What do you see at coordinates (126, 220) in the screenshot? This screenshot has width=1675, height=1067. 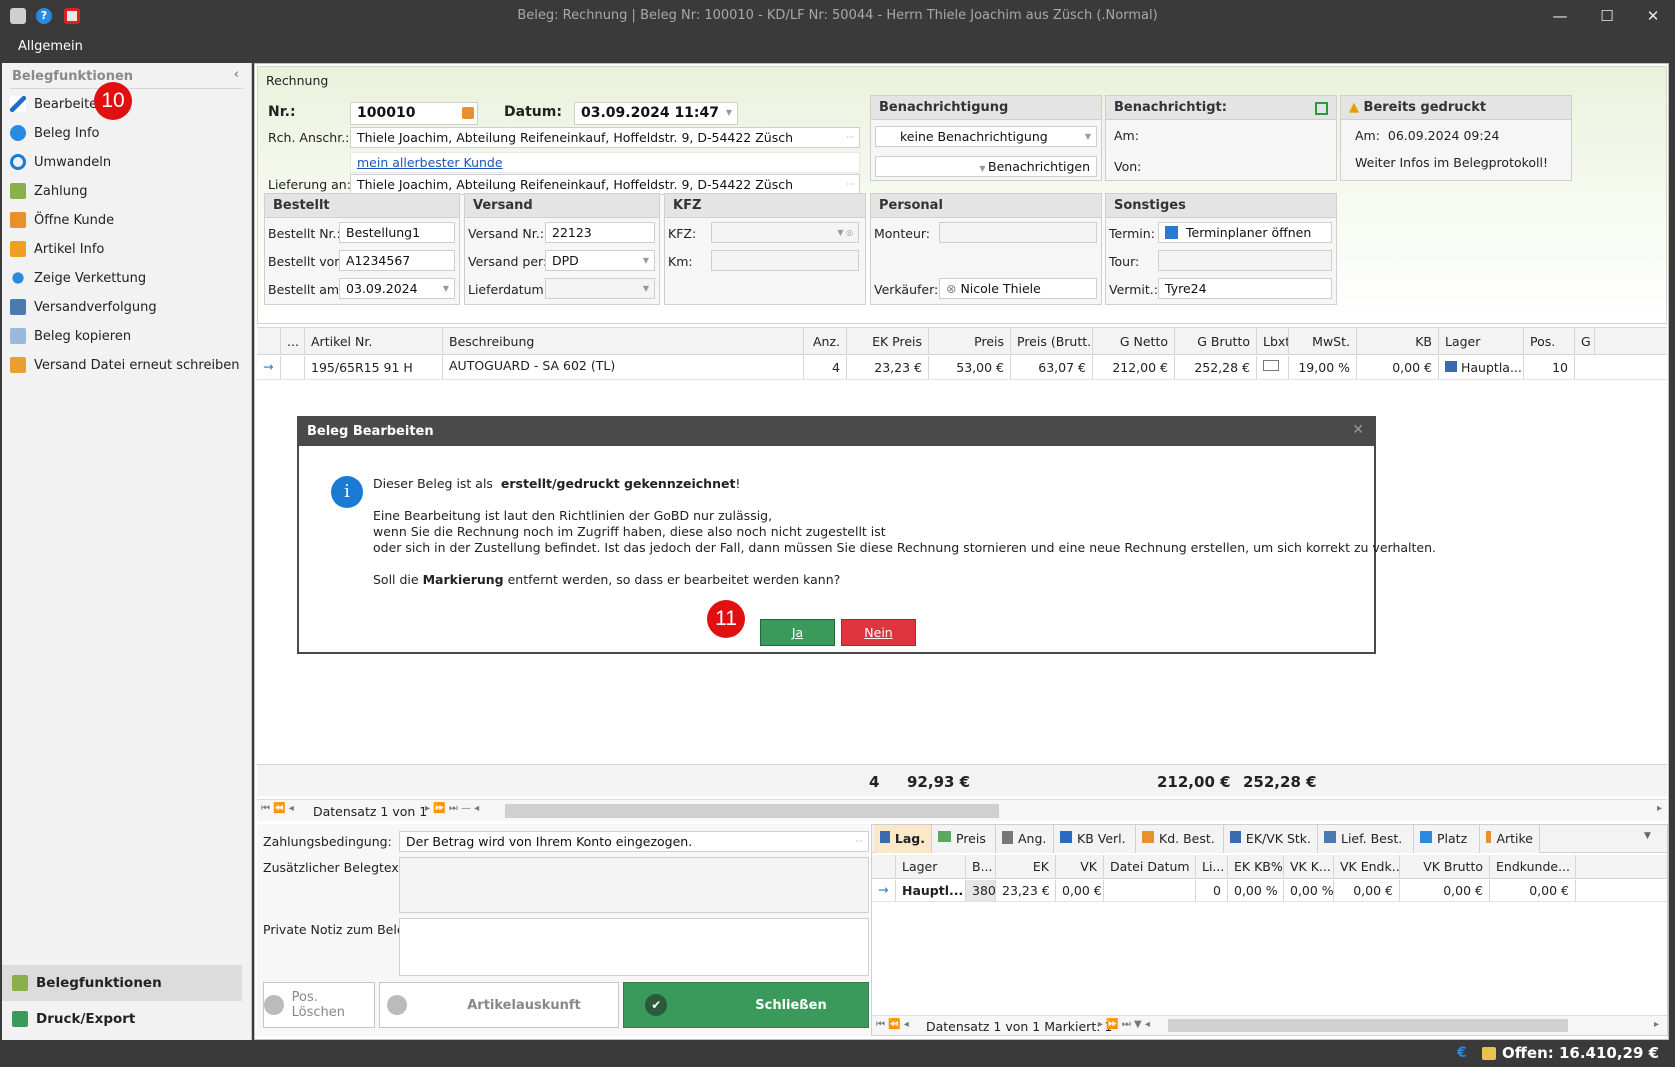 I see `sidebar-item-oeffne-kunde: Öffne Kunde` at bounding box center [126, 220].